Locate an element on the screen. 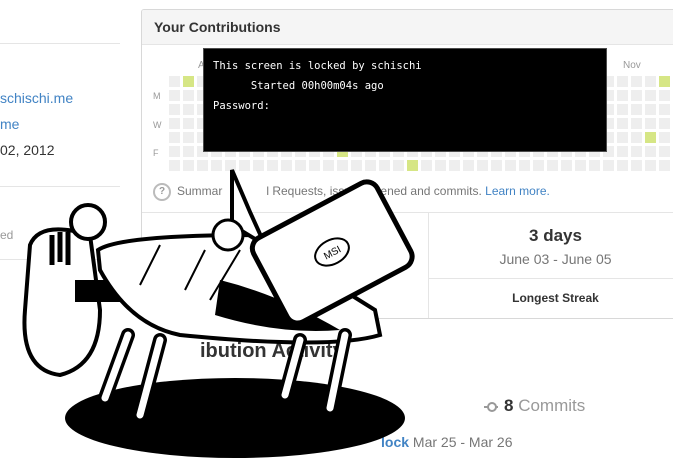 Image resolution: width=673 pixels, height=473 pixels. commits-count: 8 is located at coordinates (509, 405).